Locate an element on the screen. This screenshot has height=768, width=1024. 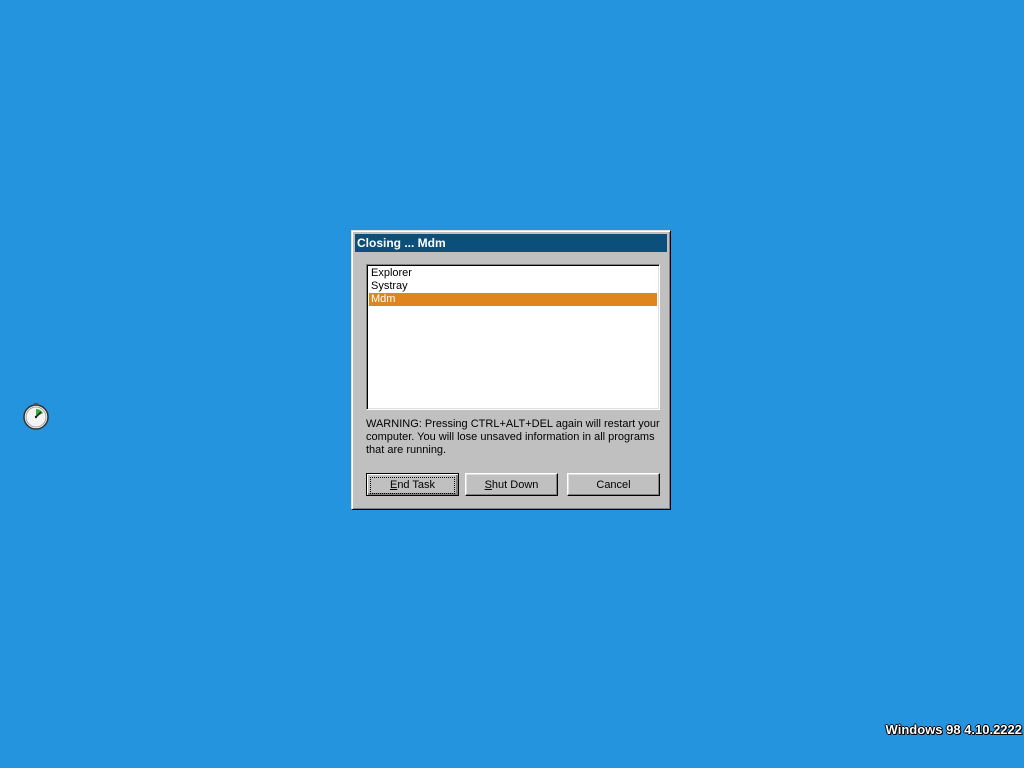
task-list-item: Explorer is located at coordinates (513, 273).